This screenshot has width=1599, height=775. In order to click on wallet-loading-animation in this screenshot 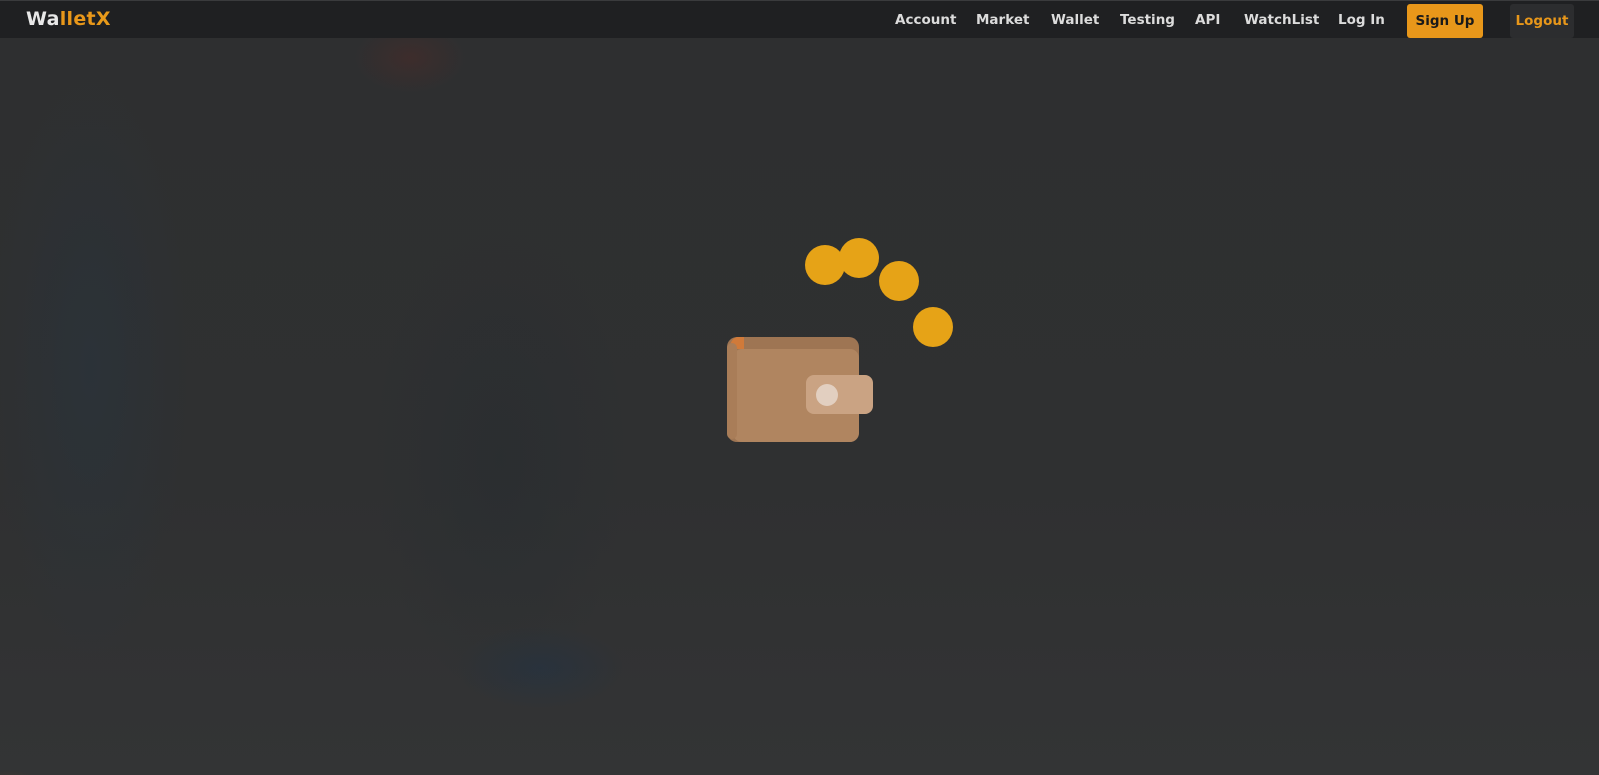, I will do `click(830, 340)`.